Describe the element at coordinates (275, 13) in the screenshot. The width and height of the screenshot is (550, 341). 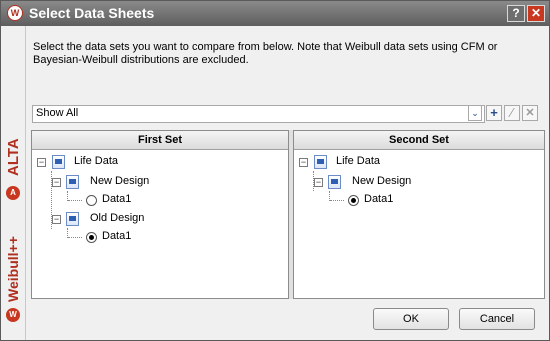
I see `title-bar: W Select Data Sheets ? ✕` at that location.